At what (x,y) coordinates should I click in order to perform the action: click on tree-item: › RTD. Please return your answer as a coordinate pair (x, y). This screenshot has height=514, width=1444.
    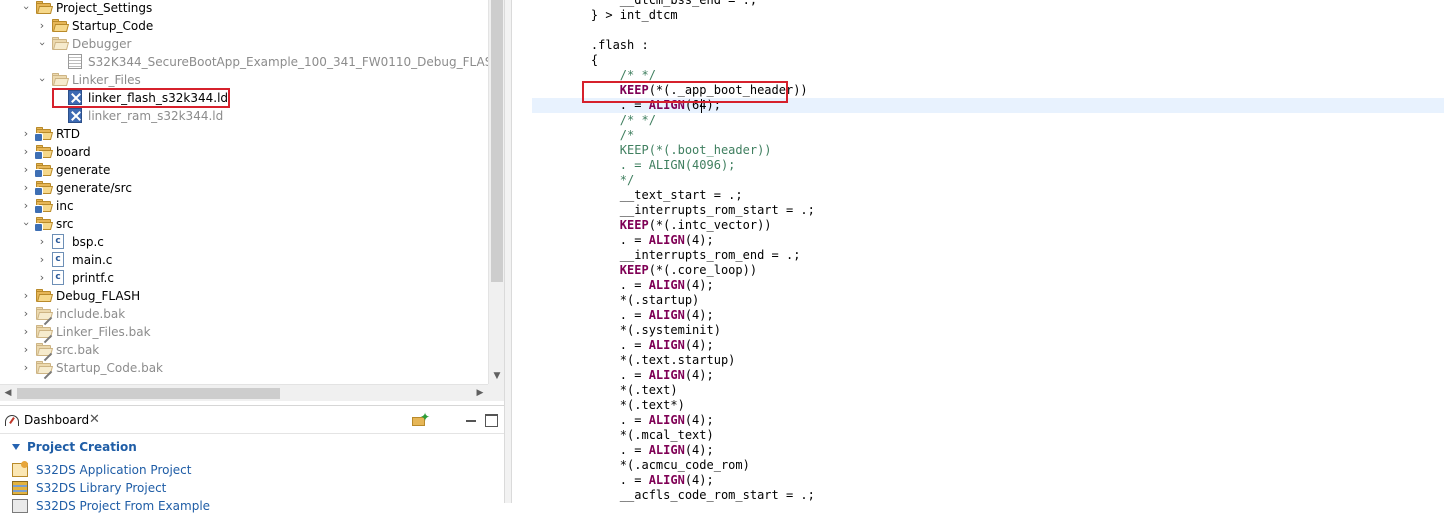
    Looking at the image, I should click on (244, 134).